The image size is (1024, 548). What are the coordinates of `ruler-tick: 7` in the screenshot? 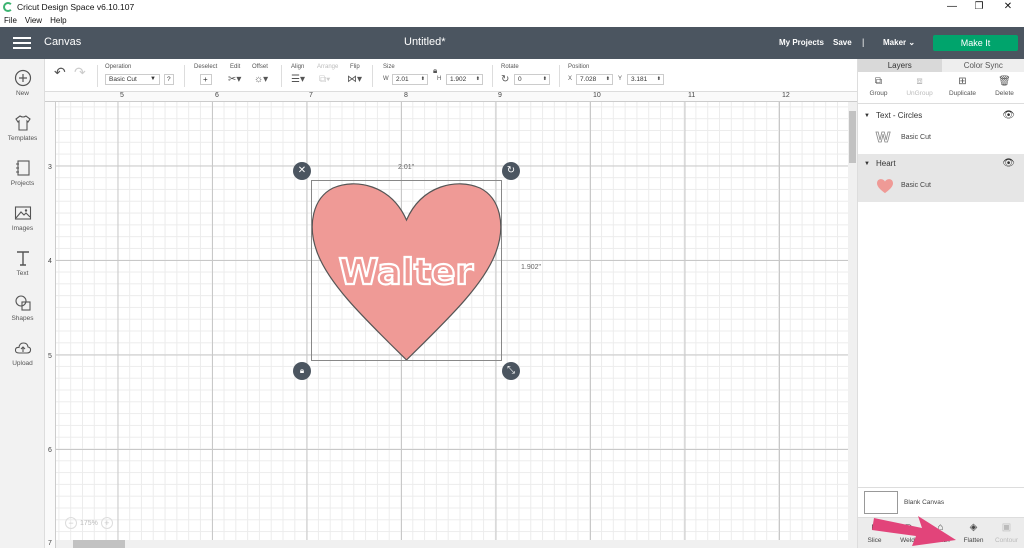 It's located at (311, 95).